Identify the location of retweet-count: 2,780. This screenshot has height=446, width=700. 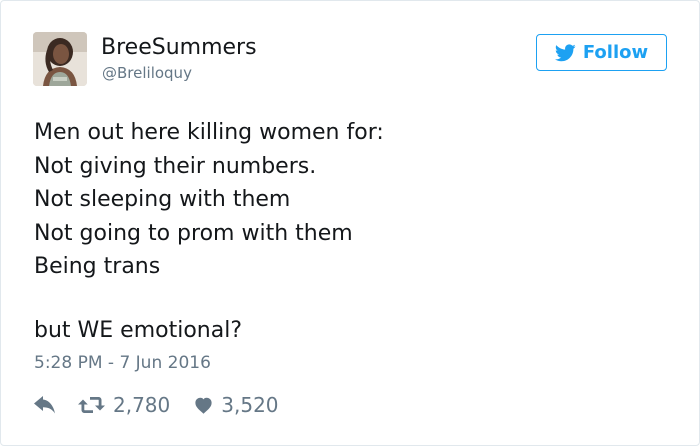
(142, 405).